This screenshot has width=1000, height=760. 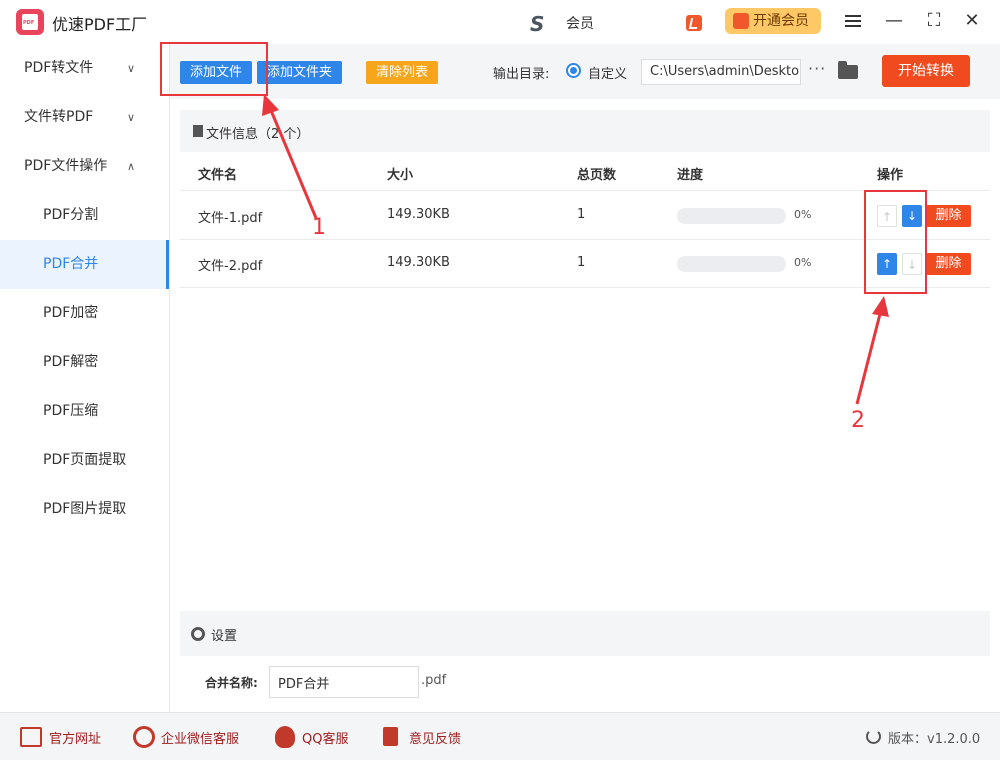 I want to click on user-avatar-icon: S, so click(x=537, y=24).